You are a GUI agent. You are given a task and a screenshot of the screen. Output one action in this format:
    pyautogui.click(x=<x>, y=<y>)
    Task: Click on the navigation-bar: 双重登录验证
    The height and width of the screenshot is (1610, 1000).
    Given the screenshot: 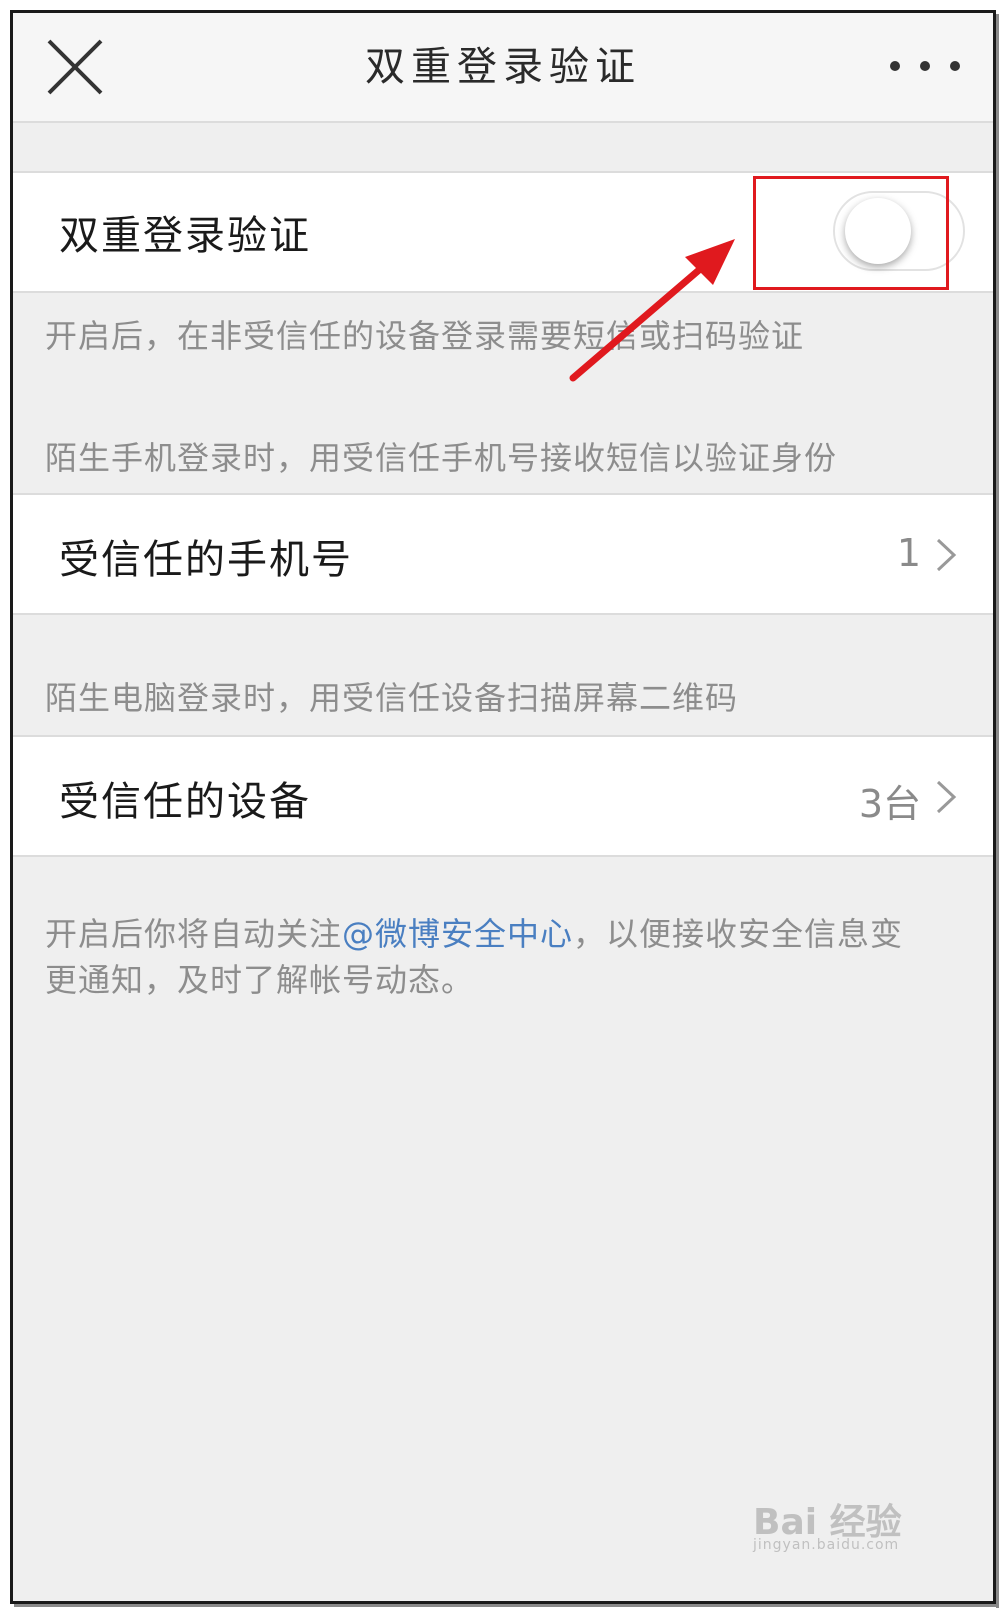 What is the action you would take?
    pyautogui.click(x=503, y=68)
    